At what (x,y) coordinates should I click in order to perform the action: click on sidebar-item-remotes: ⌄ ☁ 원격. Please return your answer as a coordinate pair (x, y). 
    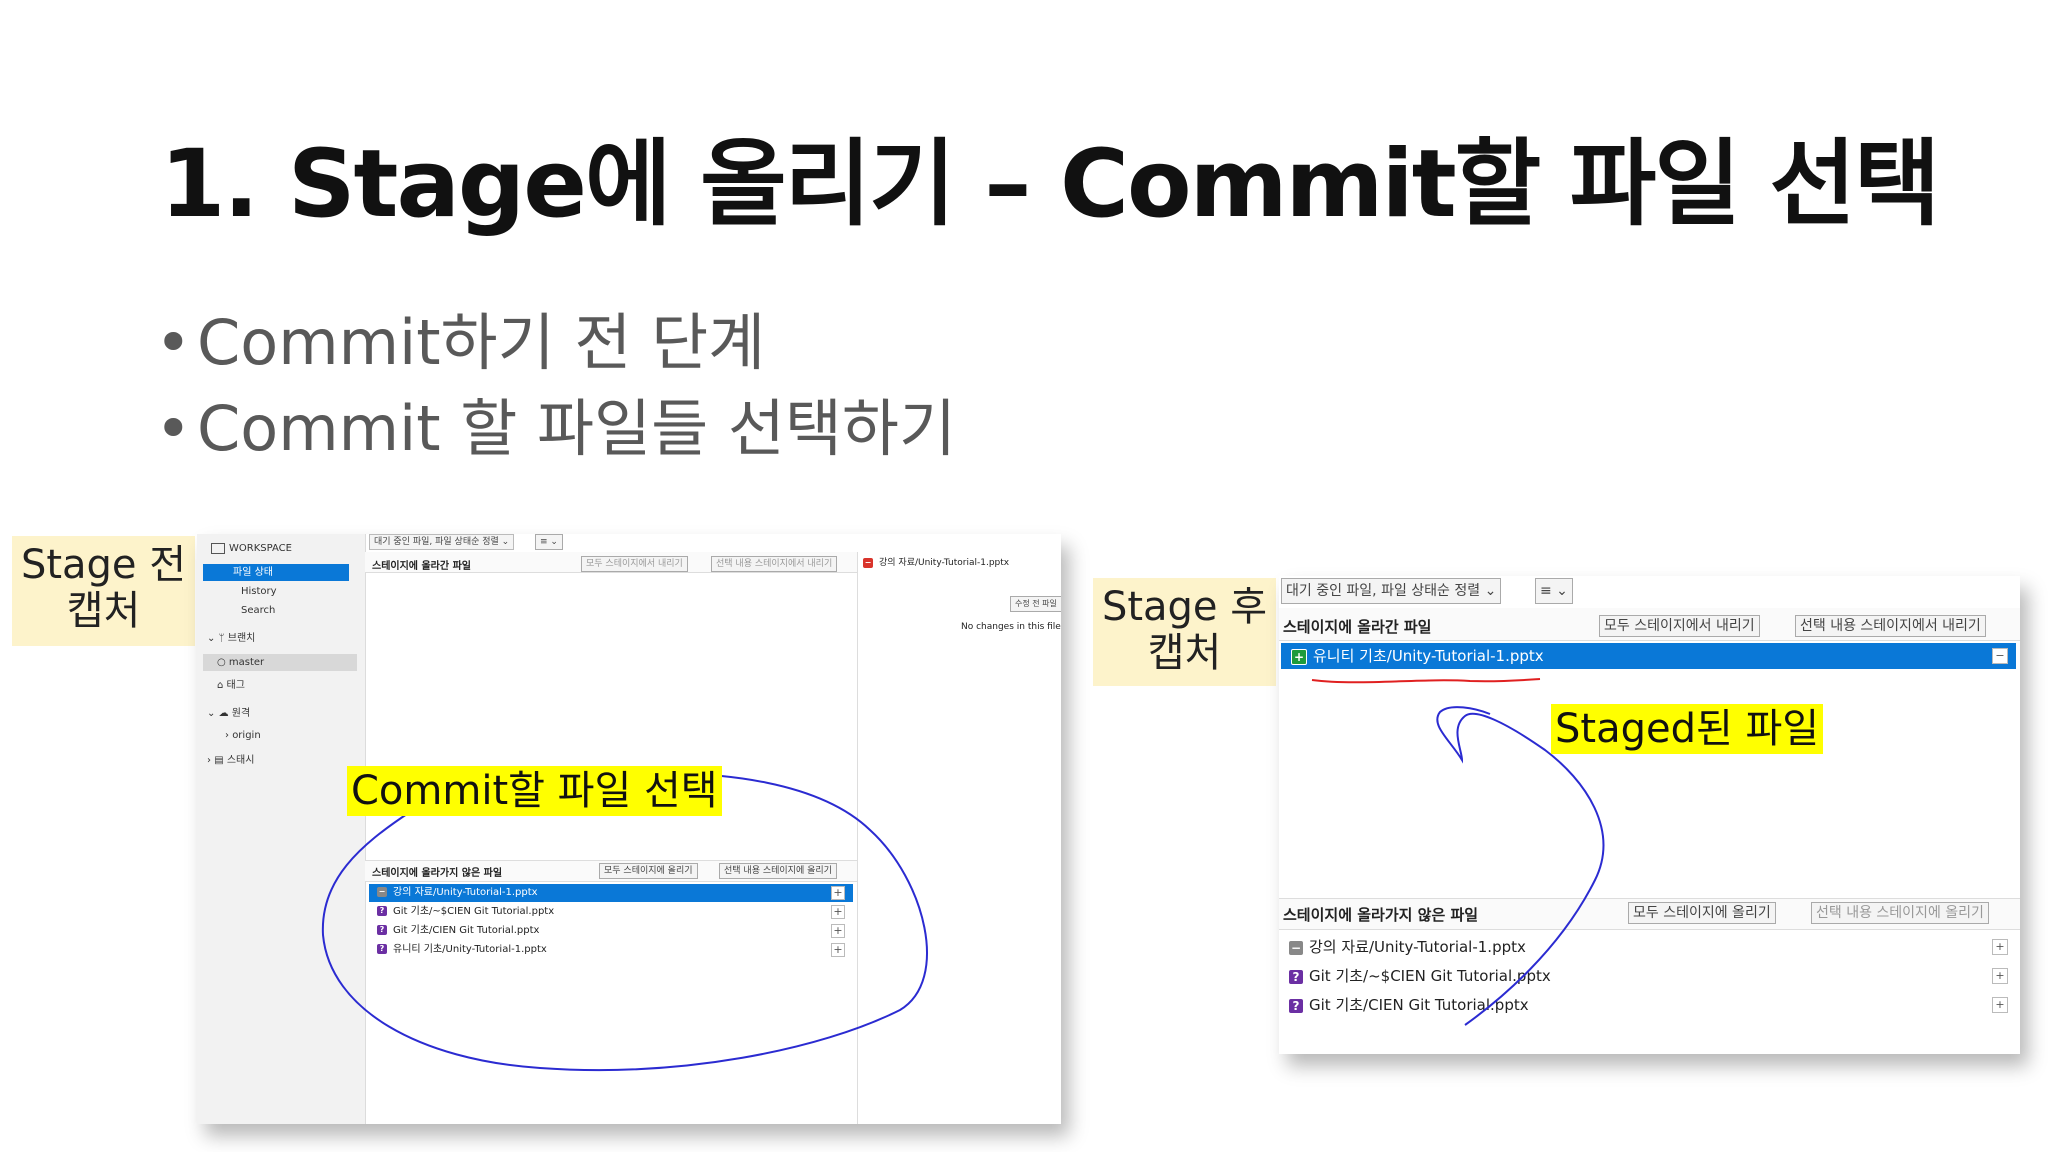
    Looking at the image, I should click on (228, 714).